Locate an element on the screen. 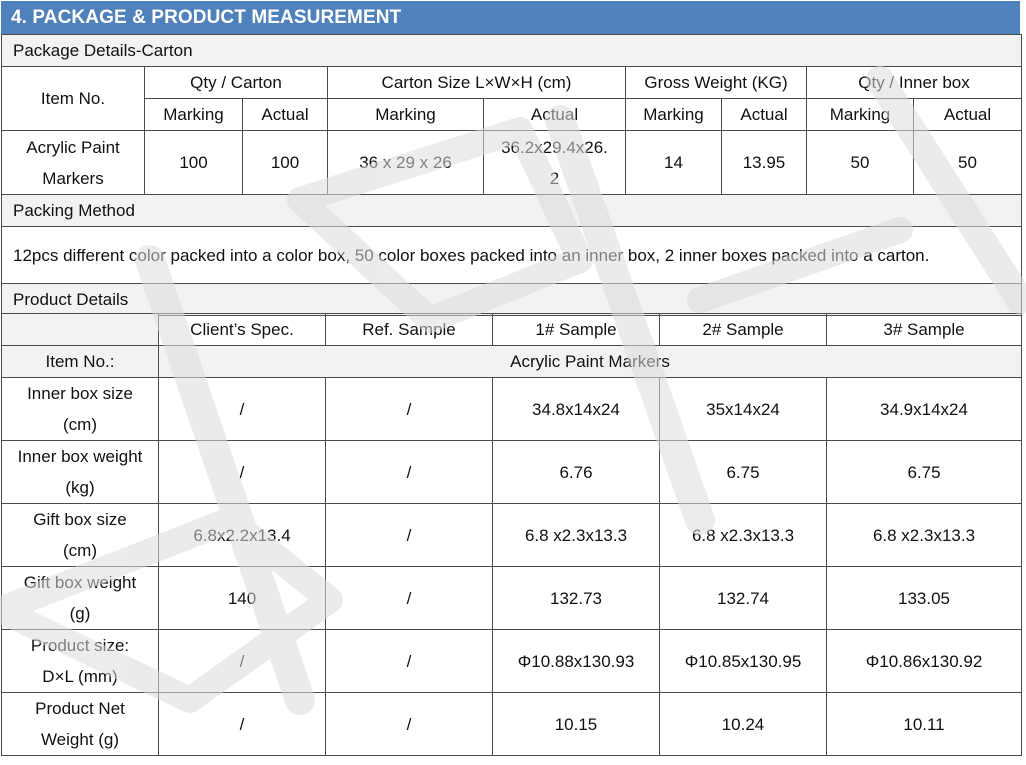  gross-weight-marking: 14 is located at coordinates (673, 162).